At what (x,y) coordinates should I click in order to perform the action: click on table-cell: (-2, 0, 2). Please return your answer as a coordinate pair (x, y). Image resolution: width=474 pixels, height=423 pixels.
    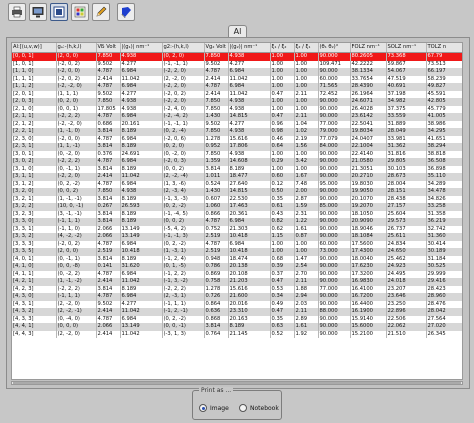
    Looking at the image, I should click on (183, 94).